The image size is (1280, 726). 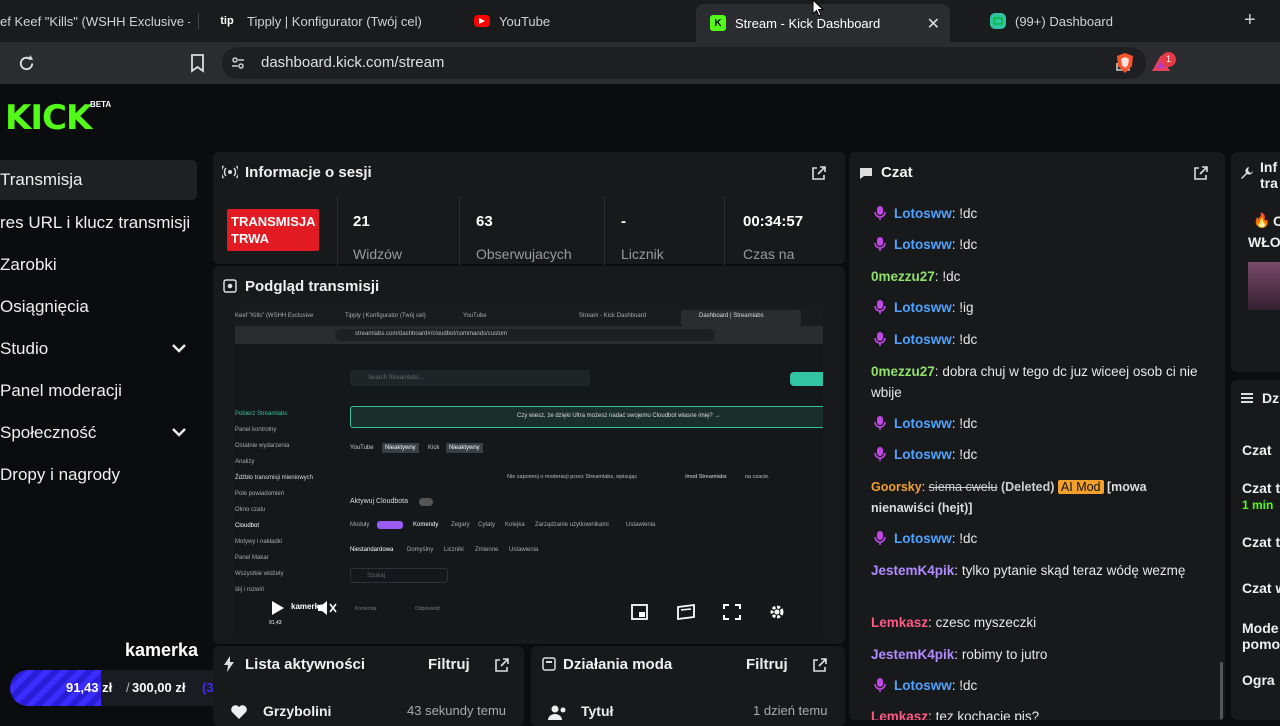 I want to click on viewers-count: 21, so click(x=361, y=221).